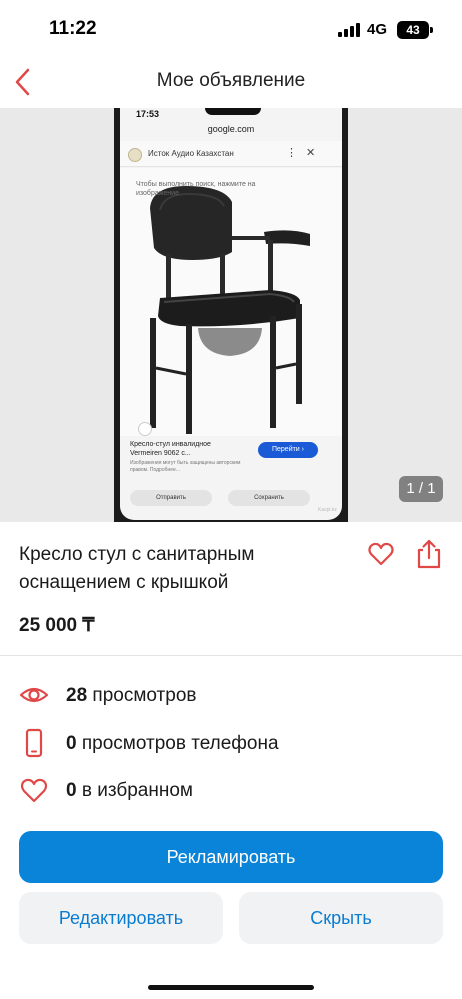 Image resolution: width=462 pixels, height=999 pixels. Describe the element at coordinates (135, 155) in the screenshot. I see `photo-site-logo` at that location.